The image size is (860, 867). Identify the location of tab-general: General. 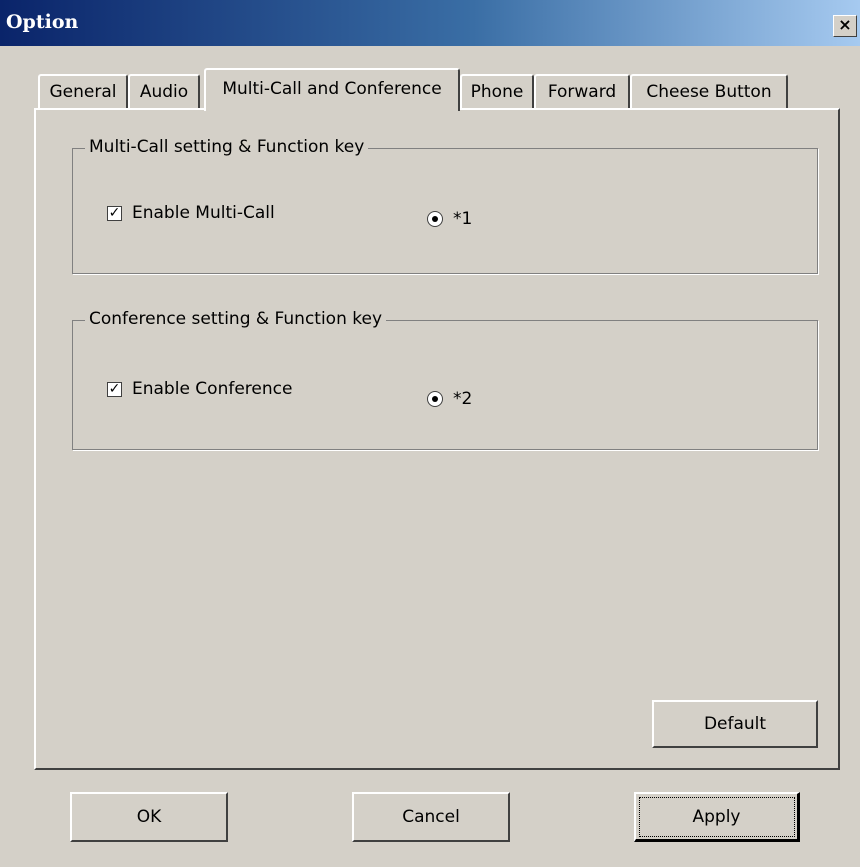
(83, 91).